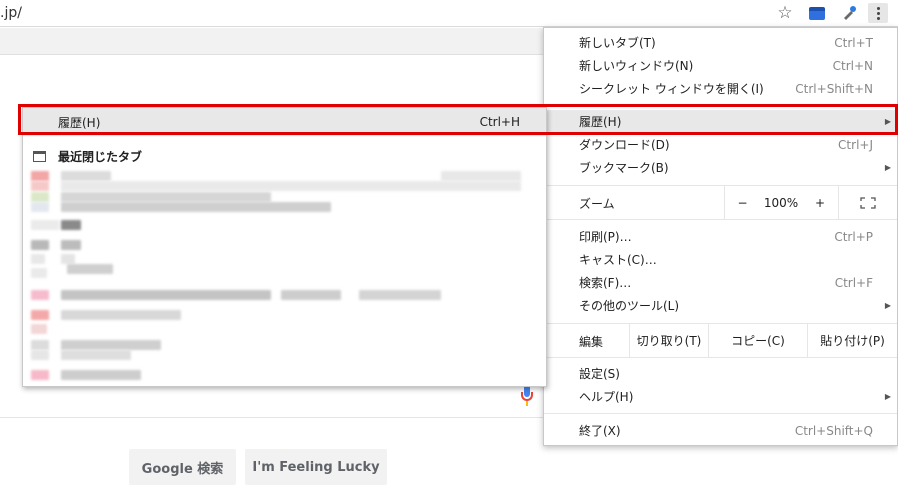  I want to click on feeling-lucky-button: I'm Feeling Lucky, so click(316, 467).